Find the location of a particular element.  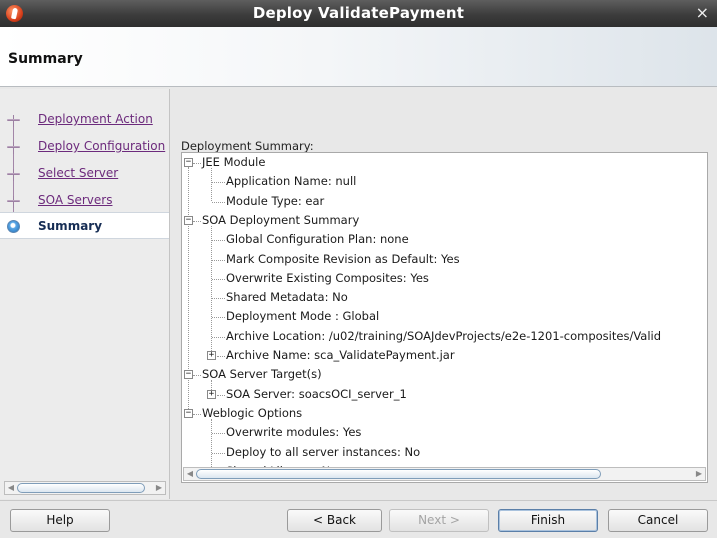

sidebar-item-deployment-action: Deployment Action is located at coordinates (84, 119).